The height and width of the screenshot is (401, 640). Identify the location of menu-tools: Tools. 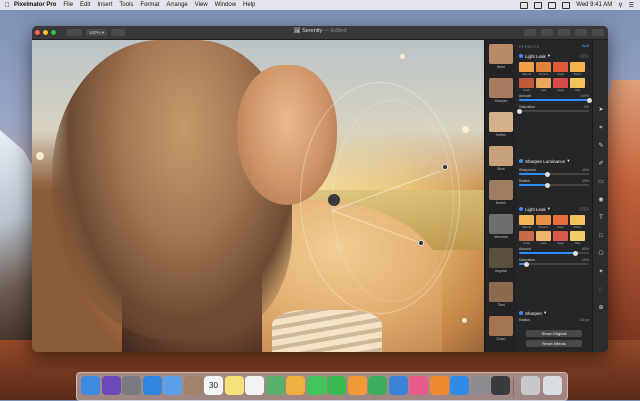
(126, 5).